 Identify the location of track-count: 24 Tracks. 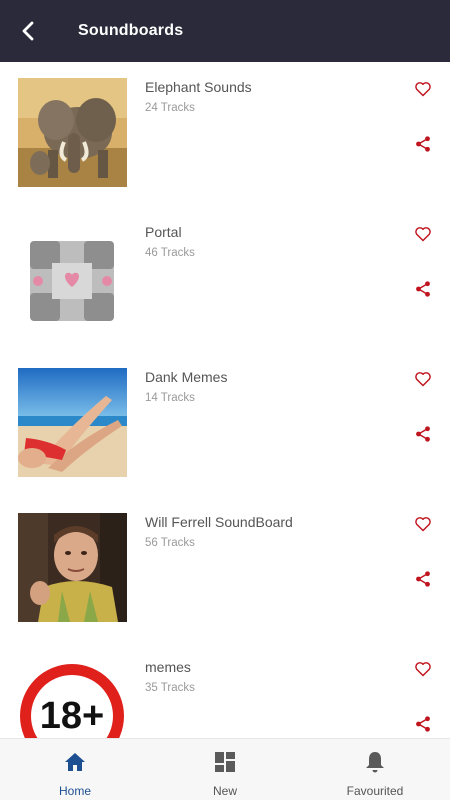
(170, 108).